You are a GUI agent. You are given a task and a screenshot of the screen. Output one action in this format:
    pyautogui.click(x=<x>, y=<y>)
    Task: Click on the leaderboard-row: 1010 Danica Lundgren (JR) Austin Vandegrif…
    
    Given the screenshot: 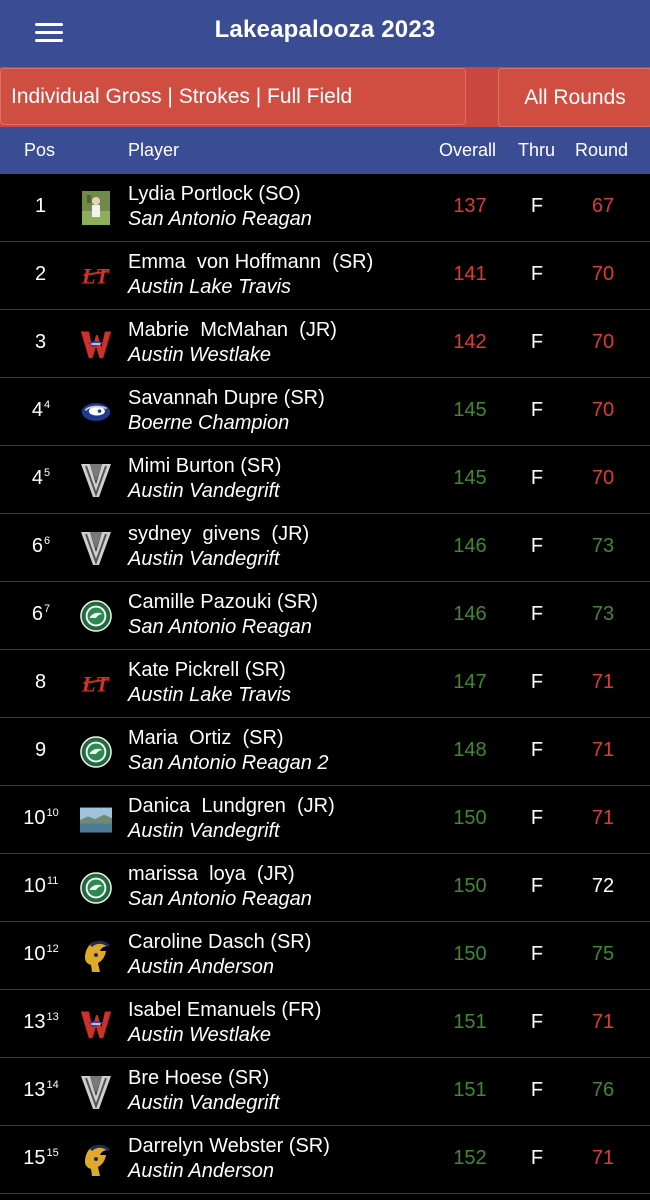 What is the action you would take?
    pyautogui.click(x=325, y=820)
    